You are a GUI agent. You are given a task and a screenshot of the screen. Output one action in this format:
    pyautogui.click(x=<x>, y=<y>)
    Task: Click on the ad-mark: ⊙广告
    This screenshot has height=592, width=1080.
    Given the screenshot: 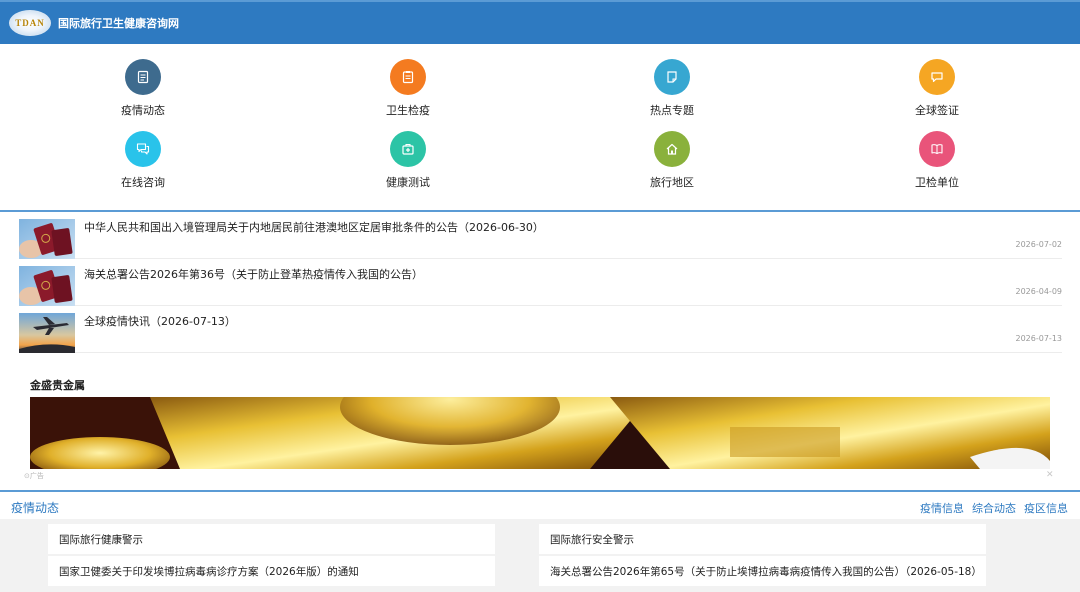 What is the action you would take?
    pyautogui.click(x=34, y=476)
    